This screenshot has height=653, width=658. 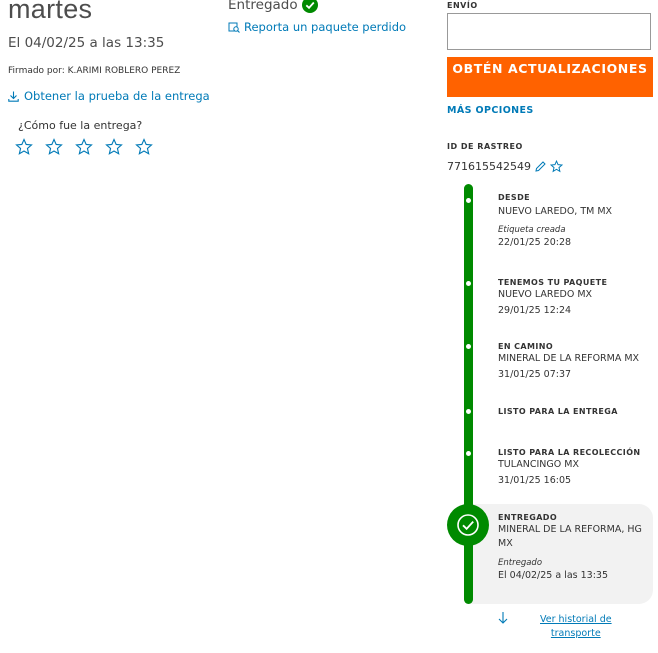 I want to click on report-lost-package-link: Reporta un paquete perdido, so click(x=317, y=27).